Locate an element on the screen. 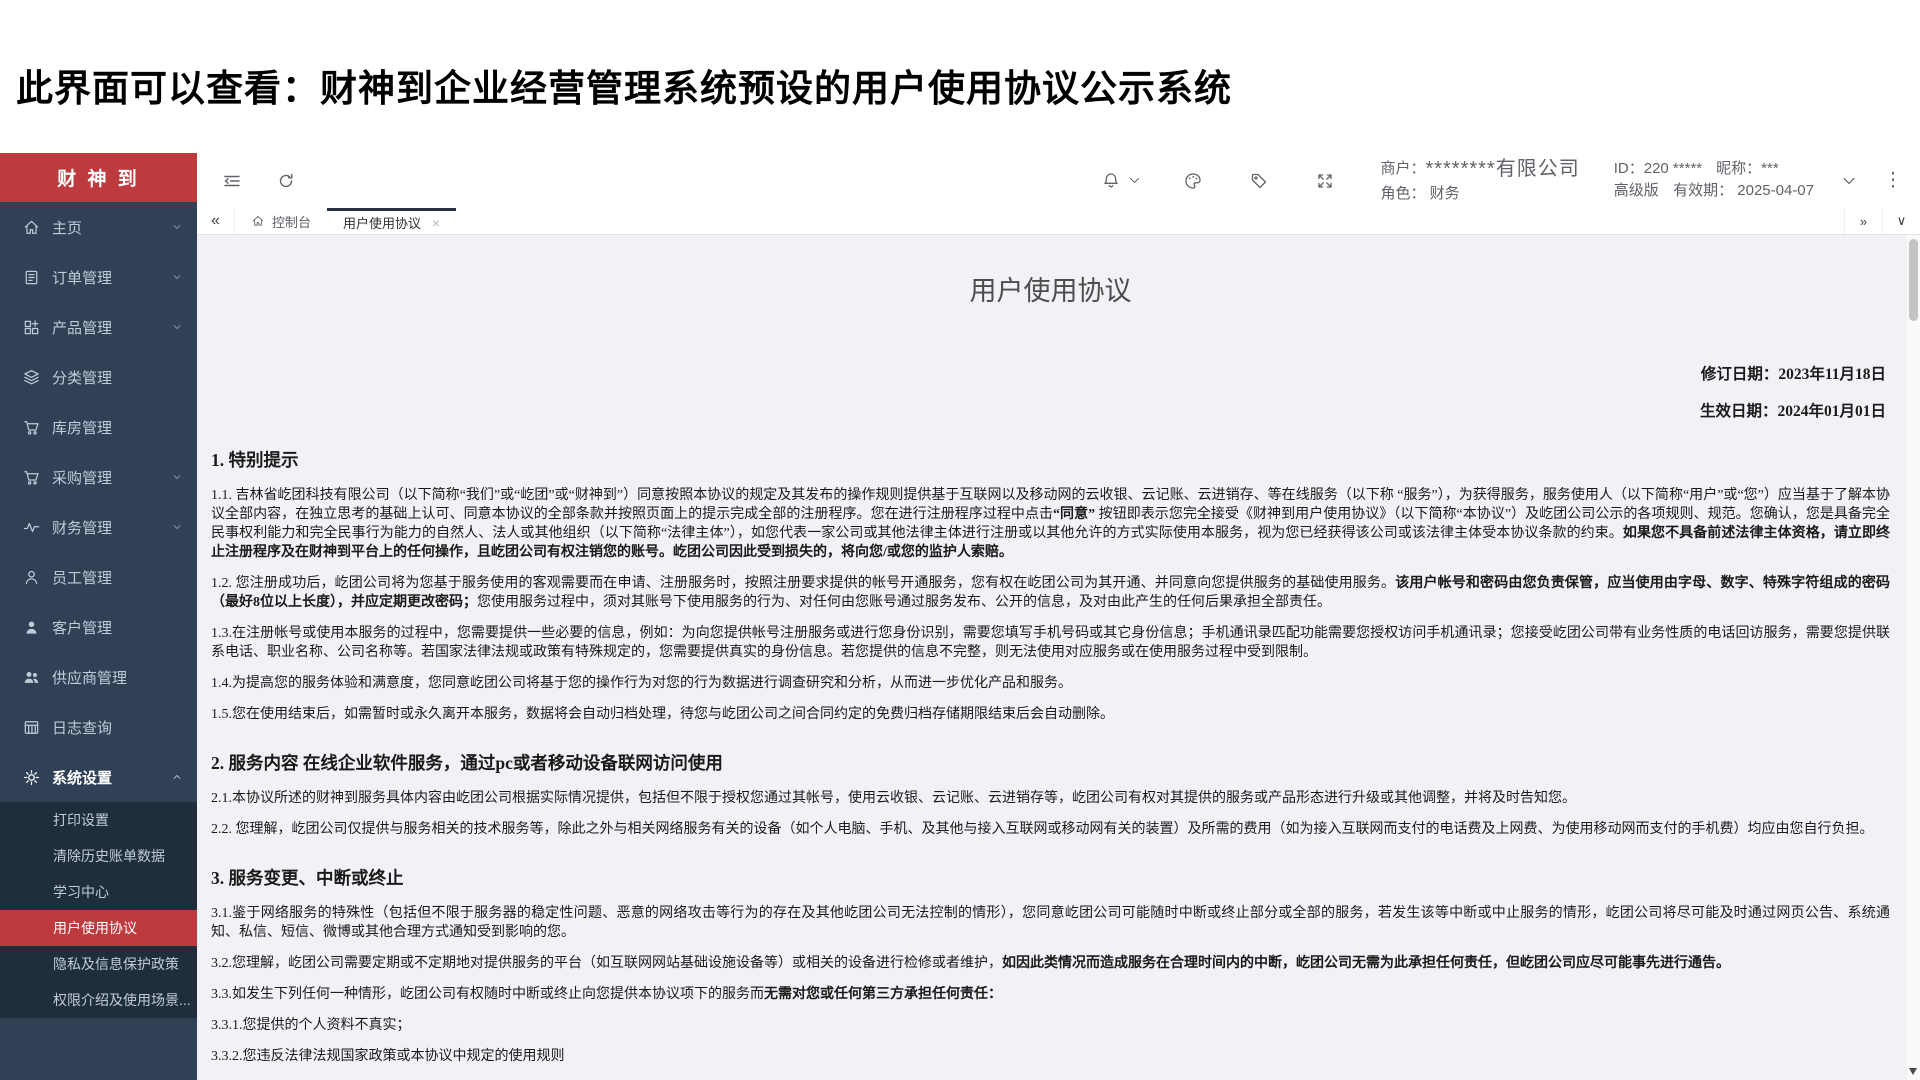  agreement-paragraph: 3.3.2.您违反法律法规国家政策或本协议中规定的使用规则 is located at coordinates (1050, 1056).